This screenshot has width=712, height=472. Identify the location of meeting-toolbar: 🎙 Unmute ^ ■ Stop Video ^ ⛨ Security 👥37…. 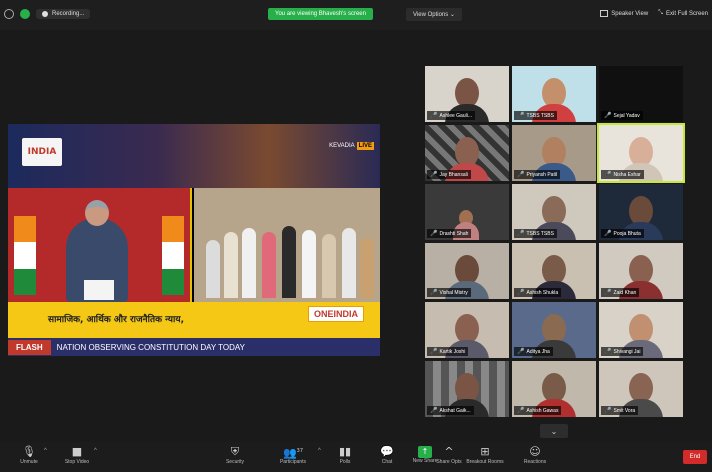
(356, 457).